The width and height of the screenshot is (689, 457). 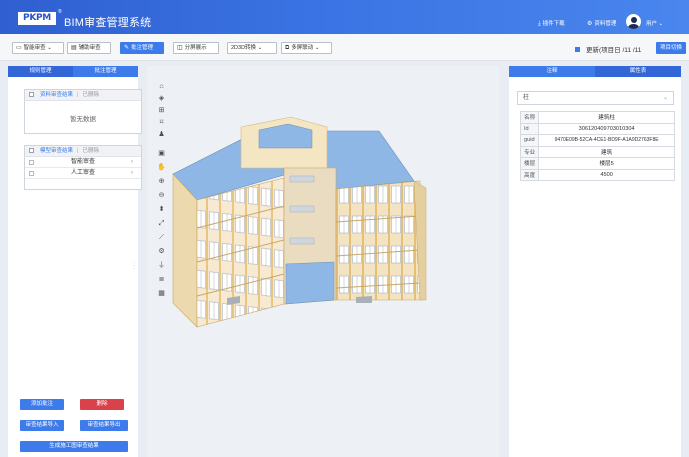 I want to click on tab-property-table: 属性表, so click(x=638, y=71).